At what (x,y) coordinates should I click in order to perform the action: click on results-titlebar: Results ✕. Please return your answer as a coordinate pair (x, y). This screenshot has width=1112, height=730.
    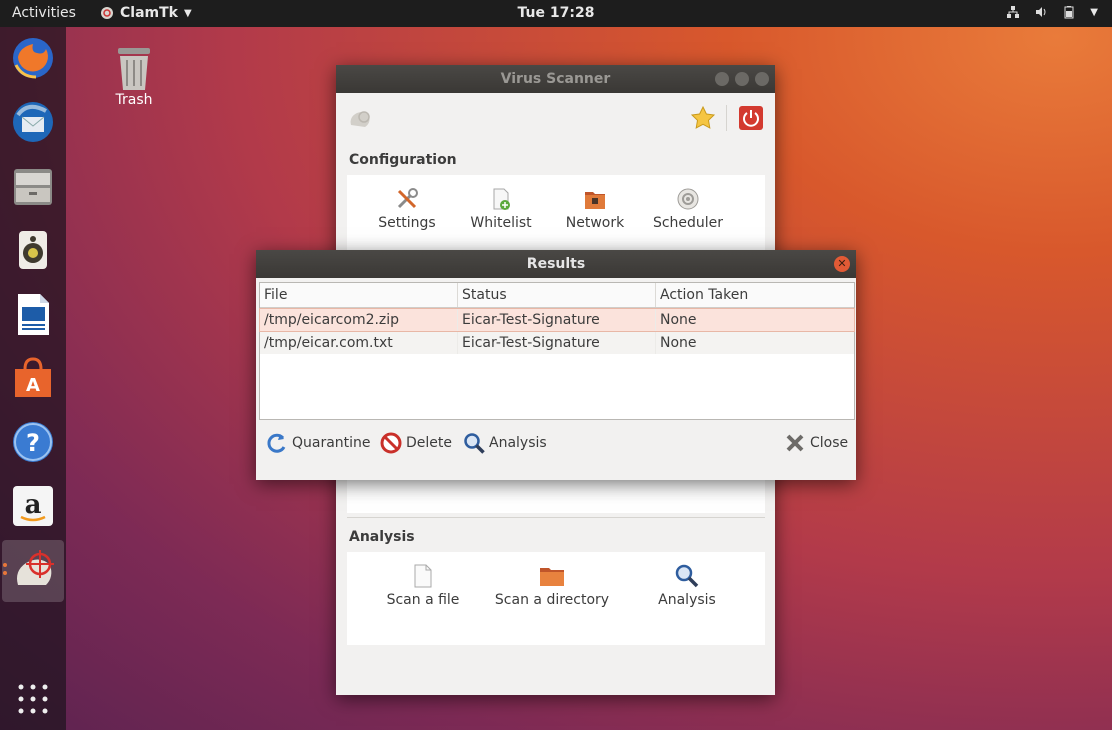
    Looking at the image, I should click on (556, 264).